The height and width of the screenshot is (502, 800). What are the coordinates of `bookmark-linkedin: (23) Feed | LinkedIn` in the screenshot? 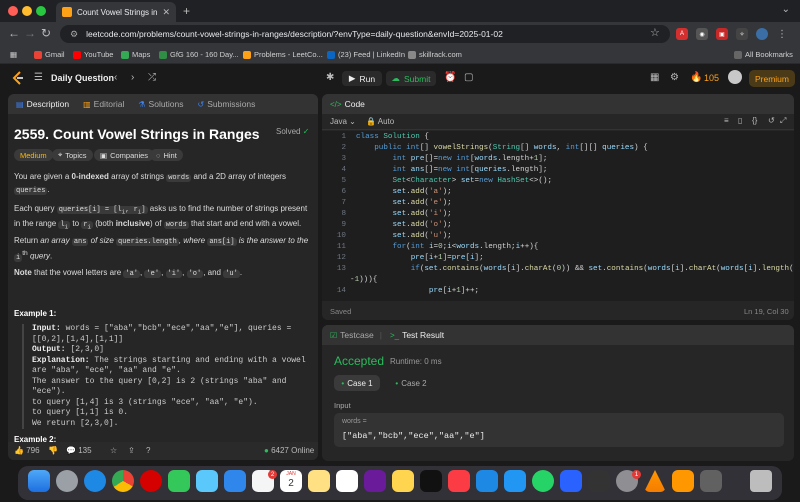 It's located at (366, 54).